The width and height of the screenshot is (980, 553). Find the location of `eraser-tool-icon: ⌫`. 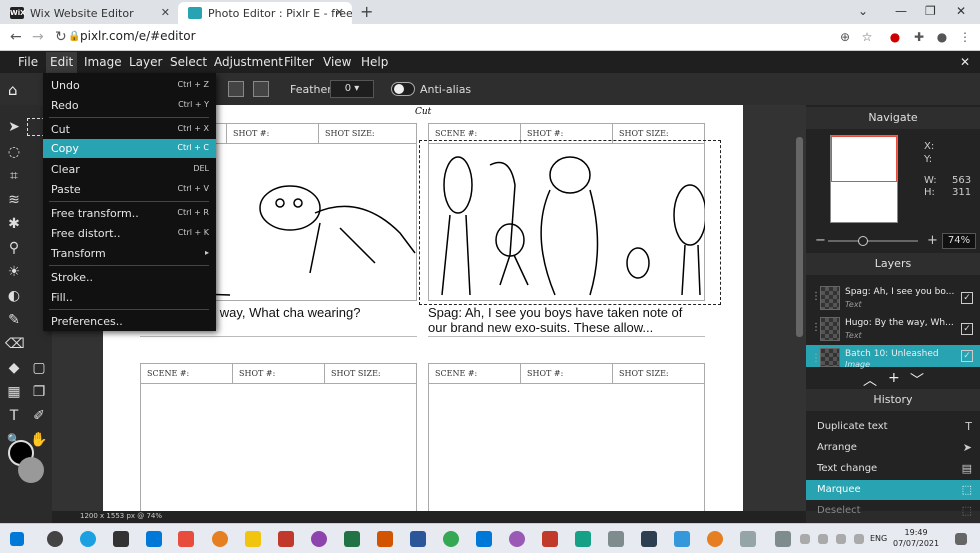

eraser-tool-icon: ⌫ is located at coordinates (15, 344).